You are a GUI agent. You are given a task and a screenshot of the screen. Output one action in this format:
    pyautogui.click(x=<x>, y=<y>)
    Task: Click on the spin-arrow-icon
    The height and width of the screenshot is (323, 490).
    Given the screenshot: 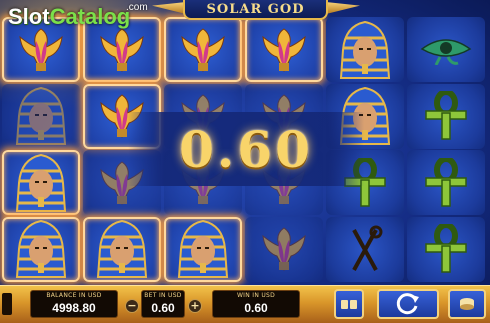 What is the action you would take?
    pyautogui.click(x=407, y=304)
    